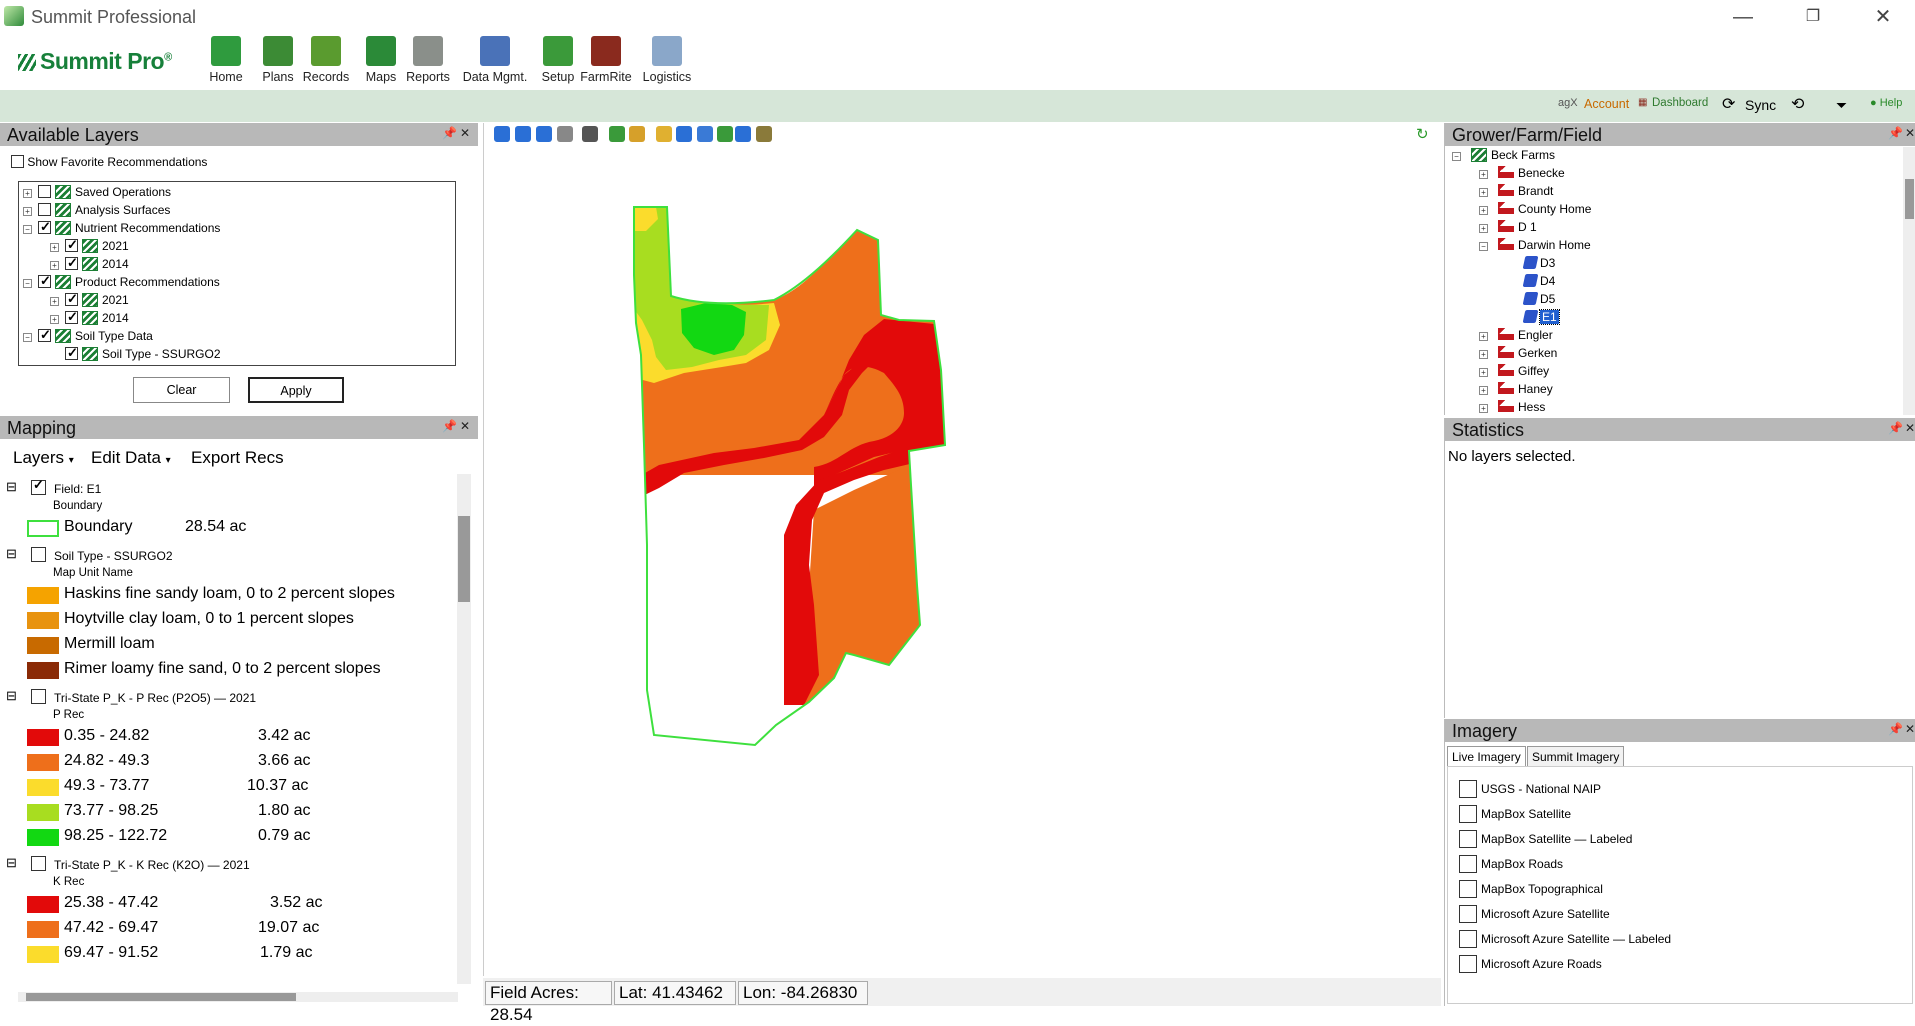 This screenshot has height=1026, width=1915. I want to click on pan-icon, so click(565, 134).